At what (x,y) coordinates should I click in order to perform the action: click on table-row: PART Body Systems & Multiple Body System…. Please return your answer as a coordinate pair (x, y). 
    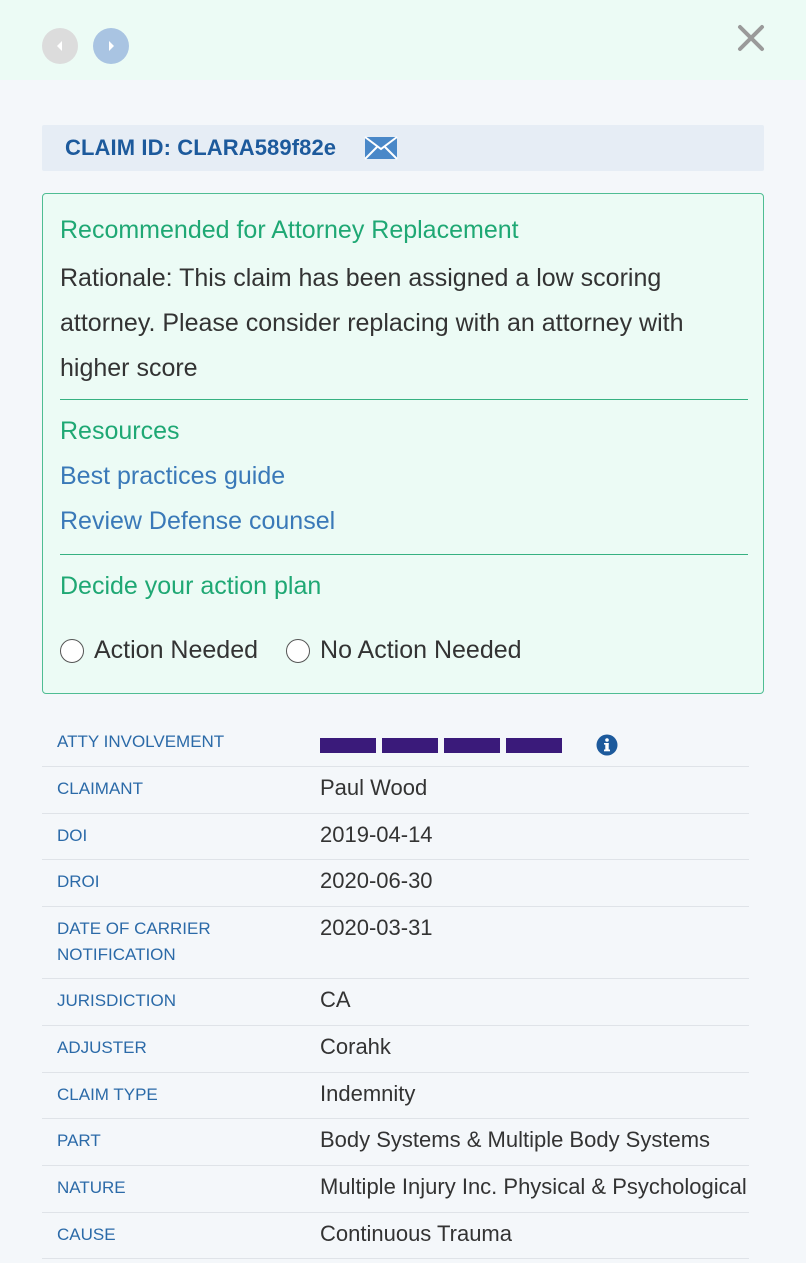
    Looking at the image, I should click on (395, 1142).